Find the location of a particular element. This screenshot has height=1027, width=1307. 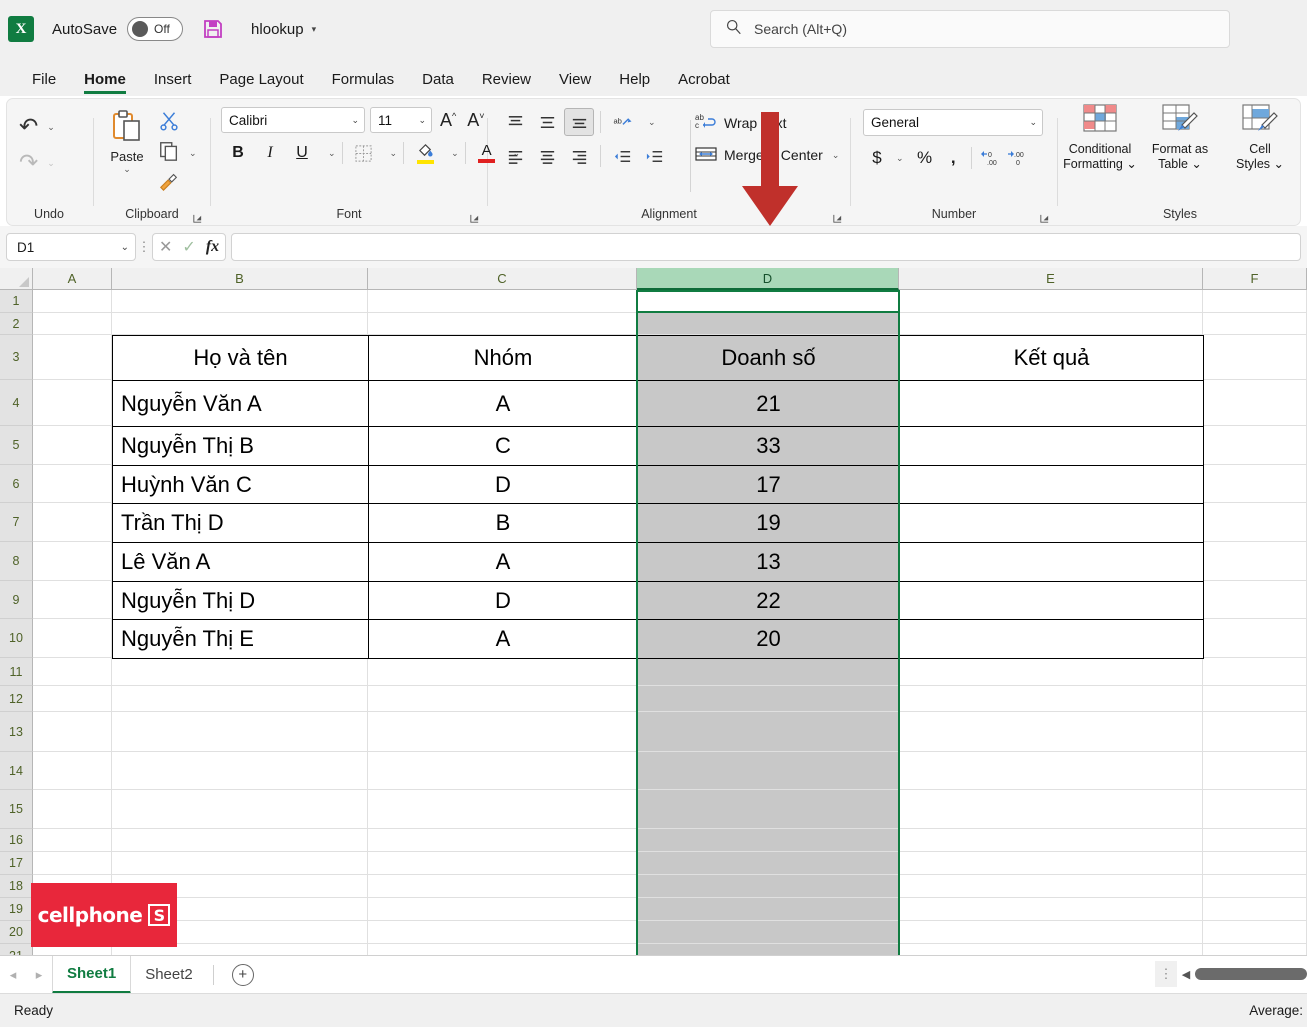

cell-C11 is located at coordinates (502, 672).